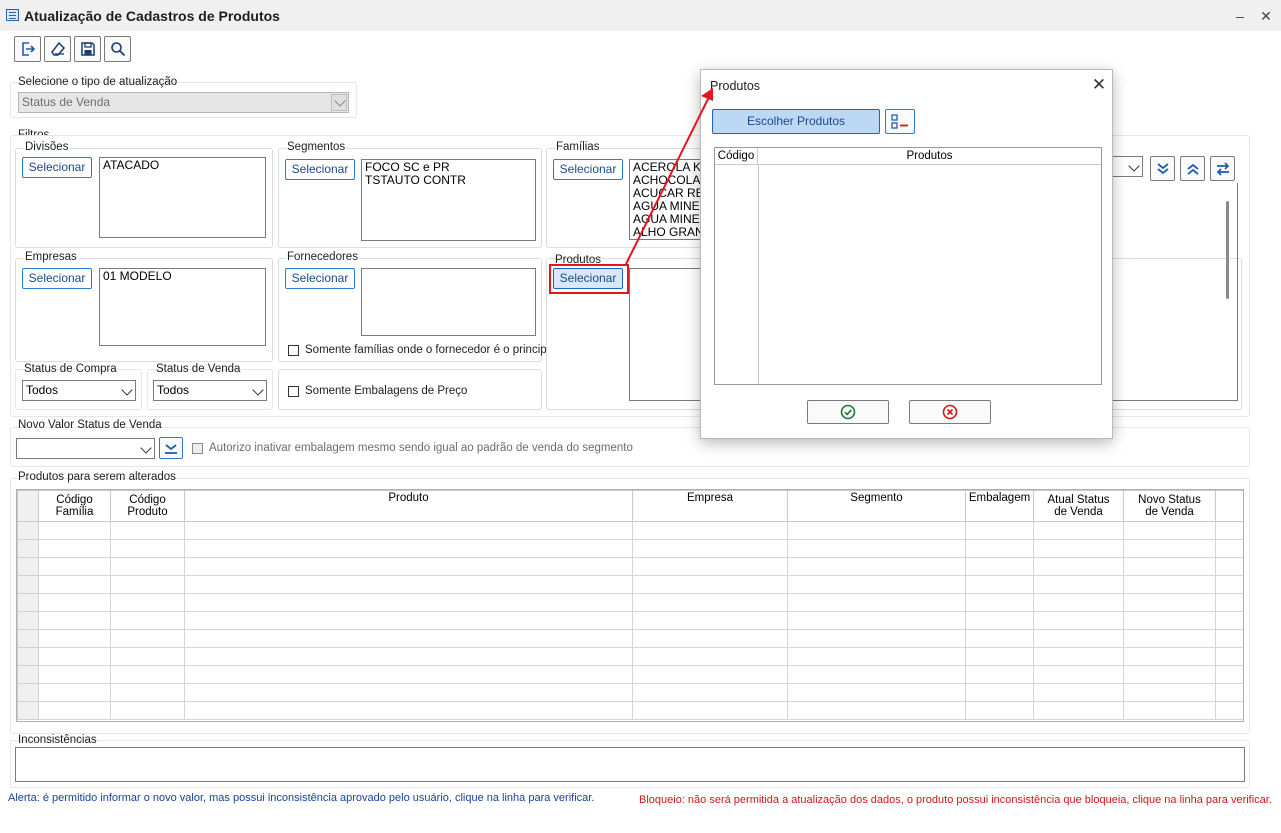 This screenshot has width=1281, height=833. I want to click on segmentos-list: FOCO SC e PR TSTAUTO CONTR, so click(448, 200).